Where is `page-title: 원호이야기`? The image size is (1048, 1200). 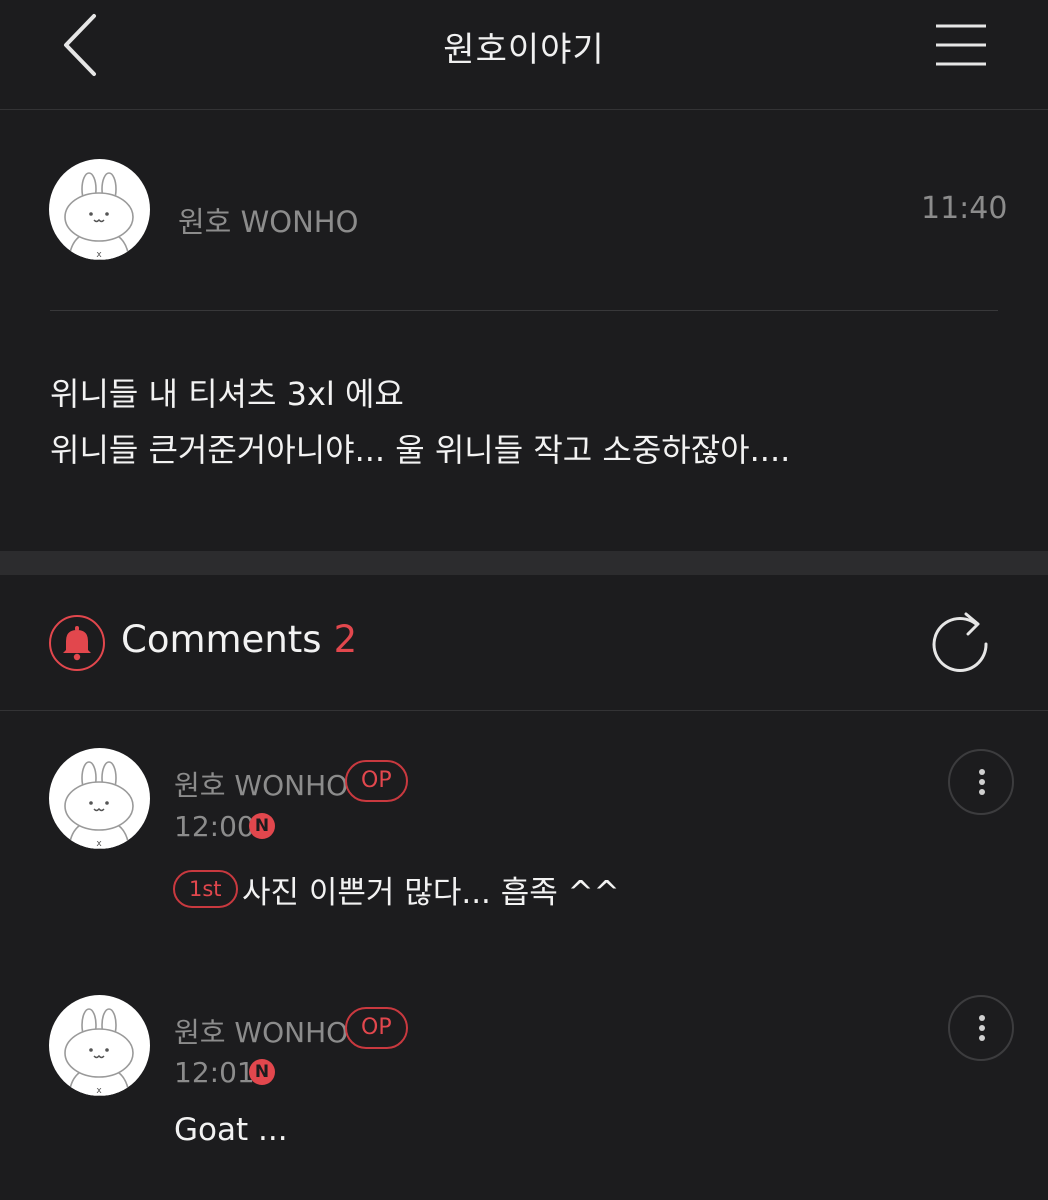 page-title: 원호이야기 is located at coordinates (524, 50).